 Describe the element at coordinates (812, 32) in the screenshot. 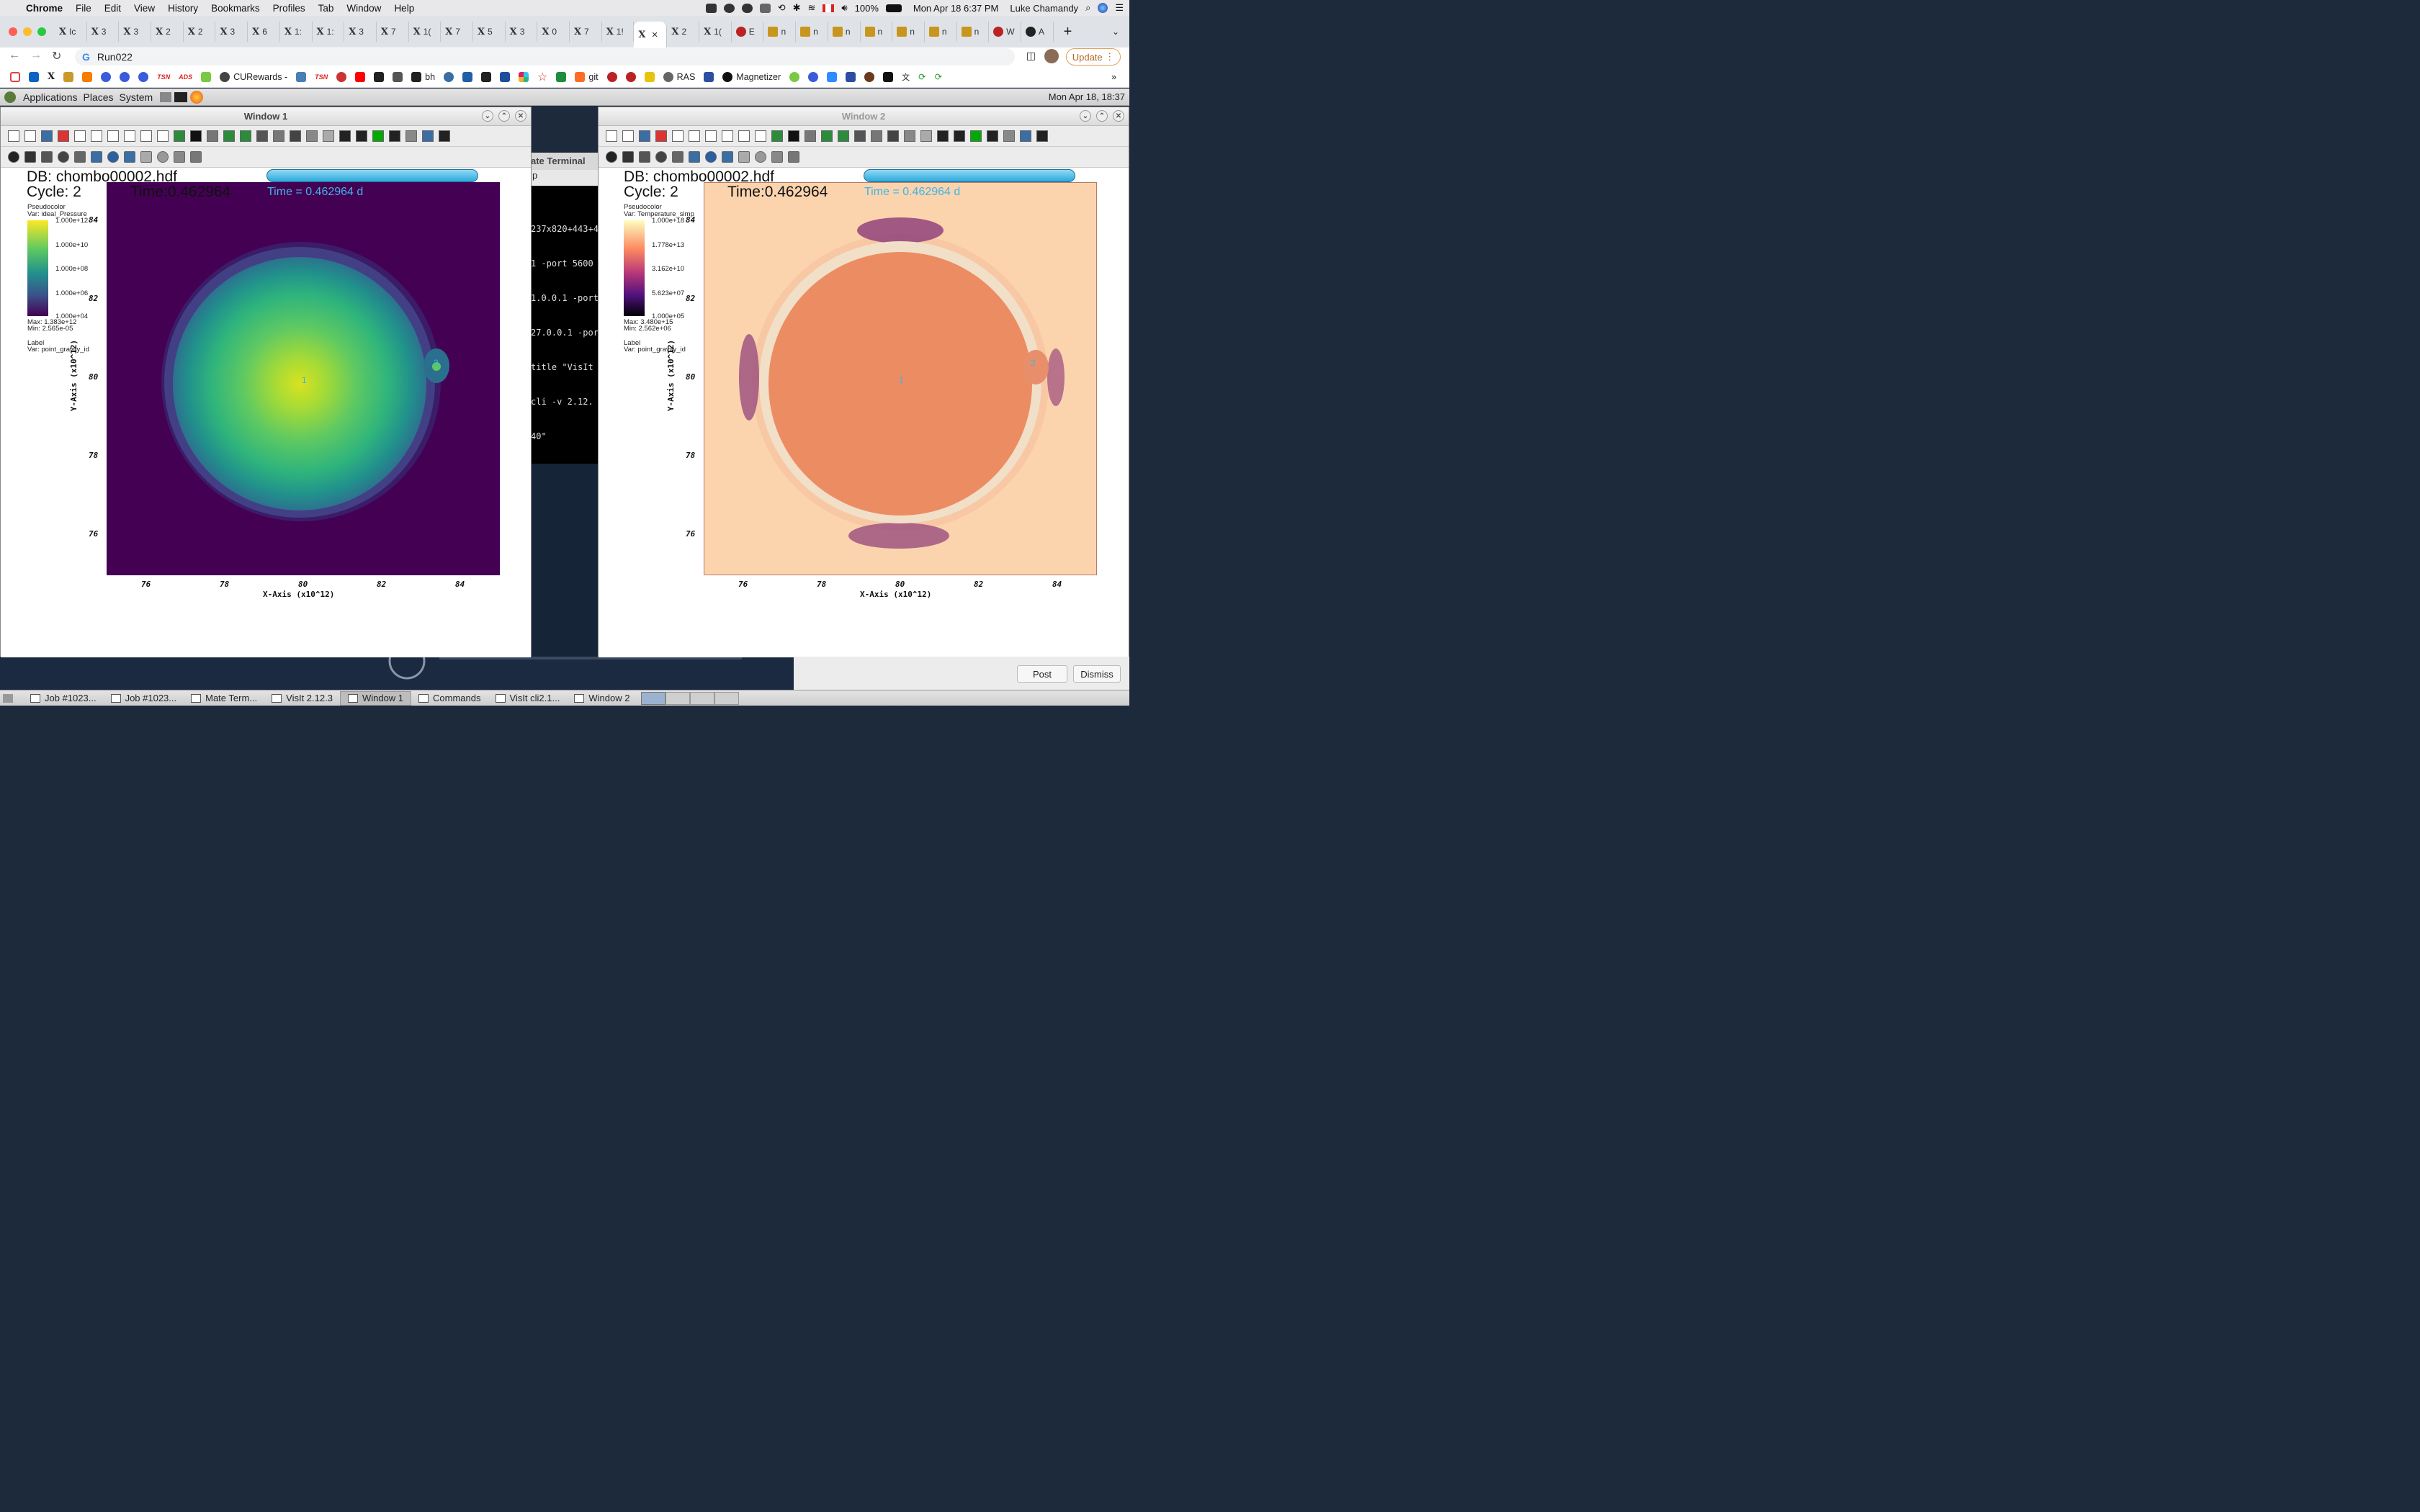

I see `tab-23: n` at that location.